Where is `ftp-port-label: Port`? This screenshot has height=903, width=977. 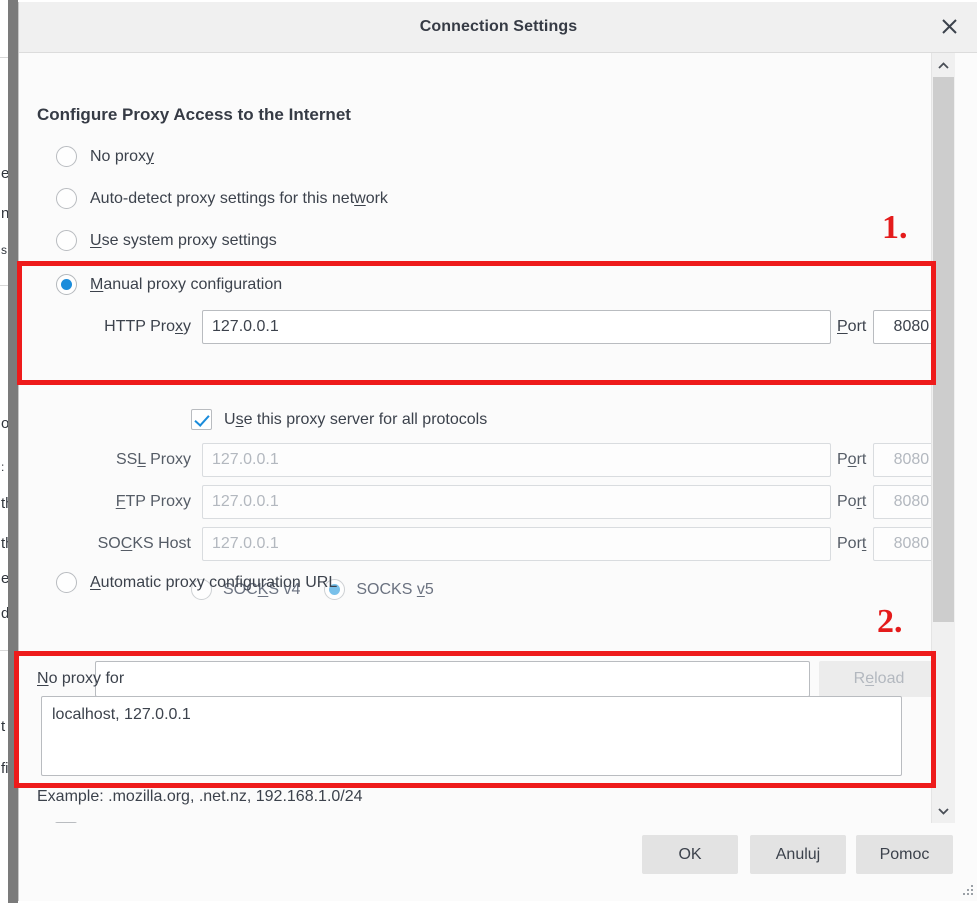 ftp-port-label: Port is located at coordinates (852, 501).